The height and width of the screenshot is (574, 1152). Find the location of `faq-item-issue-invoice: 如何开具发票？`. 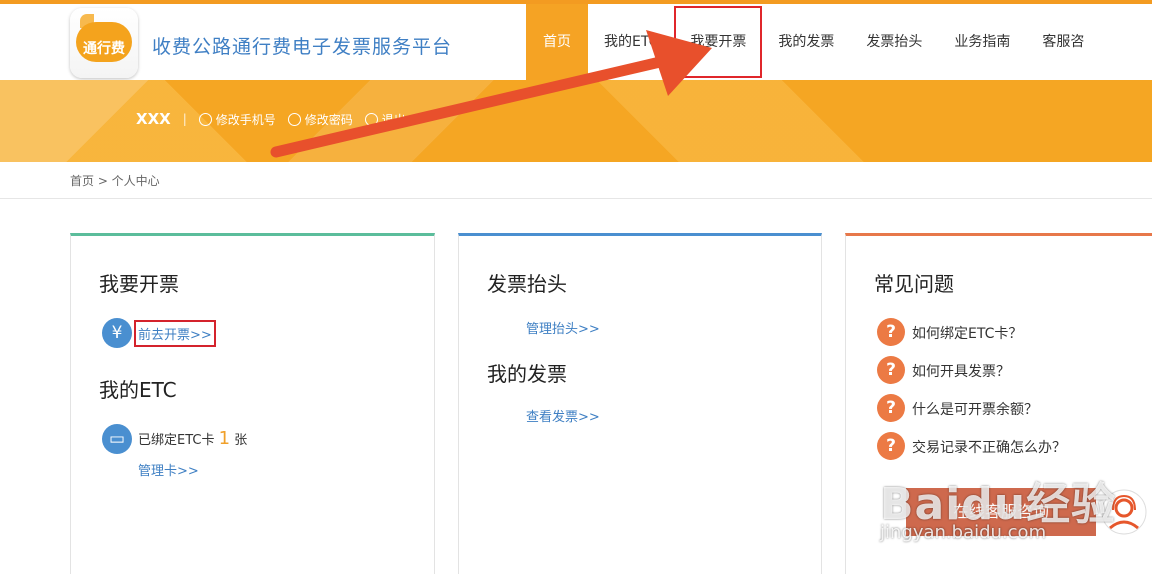

faq-item-issue-invoice: 如何开具发票？ is located at coordinates (961, 371).